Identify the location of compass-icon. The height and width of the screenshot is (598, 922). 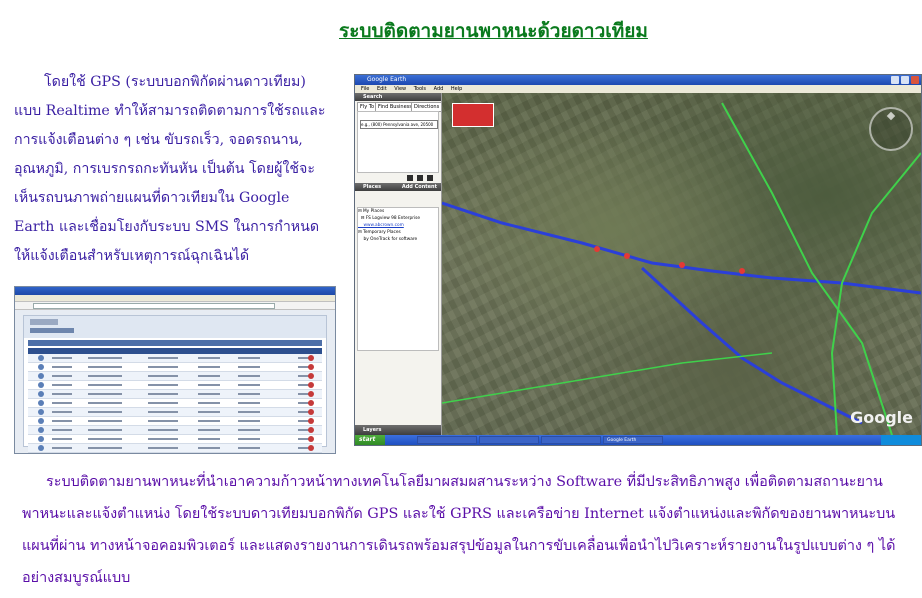
(891, 129).